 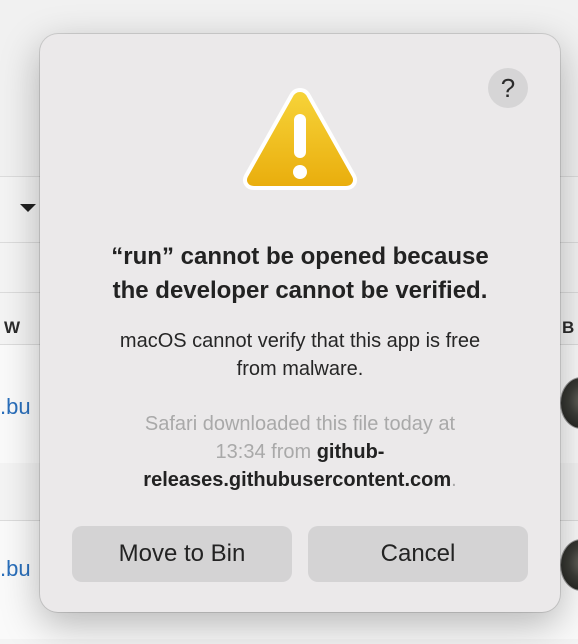 What do you see at coordinates (300, 139) in the screenshot?
I see `warning-icon` at bounding box center [300, 139].